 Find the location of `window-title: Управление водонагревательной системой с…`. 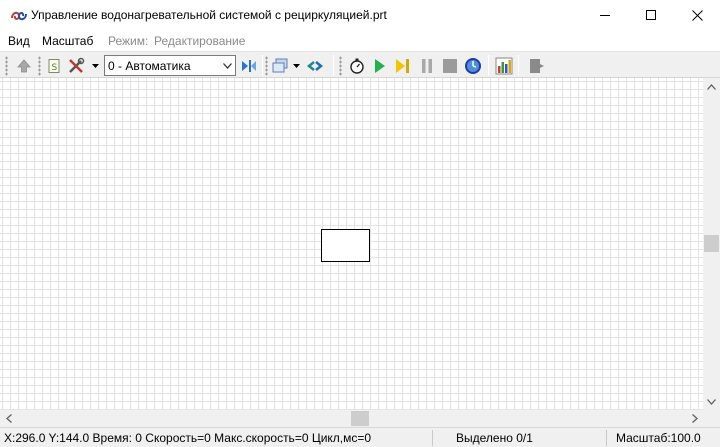

window-title: Управление водонагревательной системой с… is located at coordinates (209, 15).